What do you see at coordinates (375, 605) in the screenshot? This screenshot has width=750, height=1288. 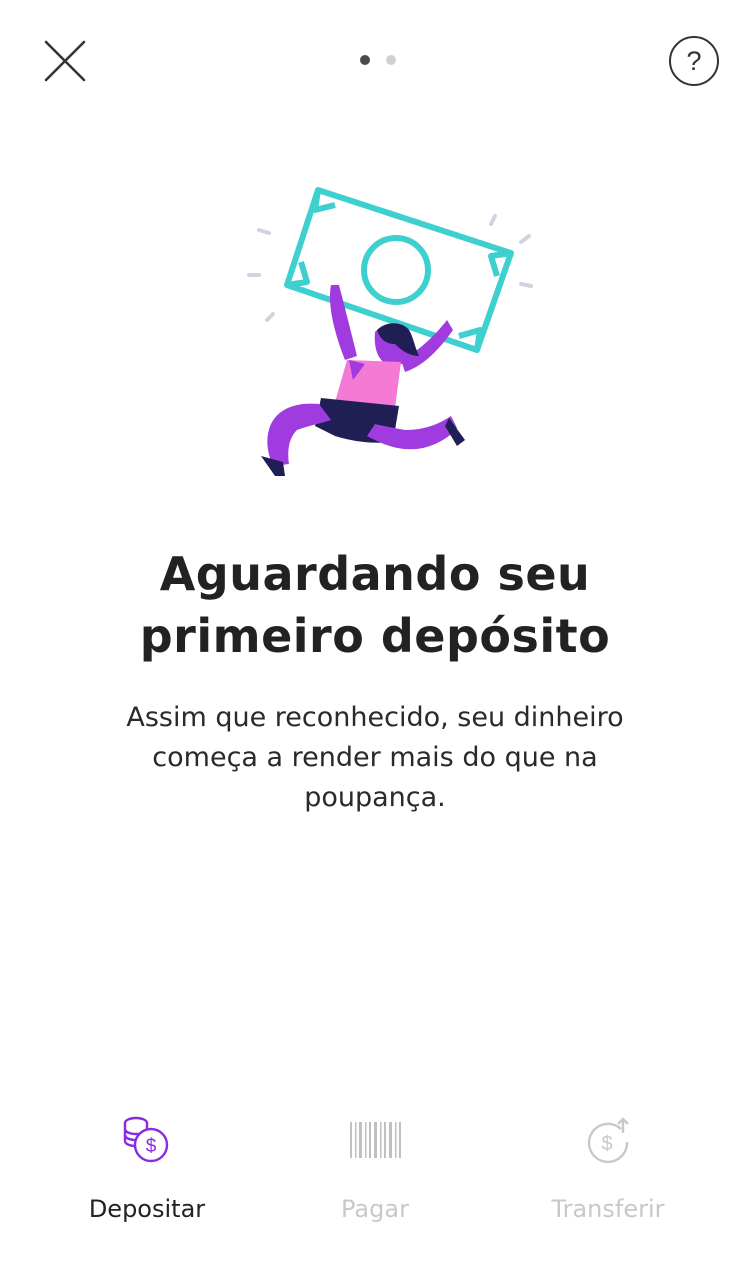 I see `page-title: Aguardando seu primeiro depósito` at bounding box center [375, 605].